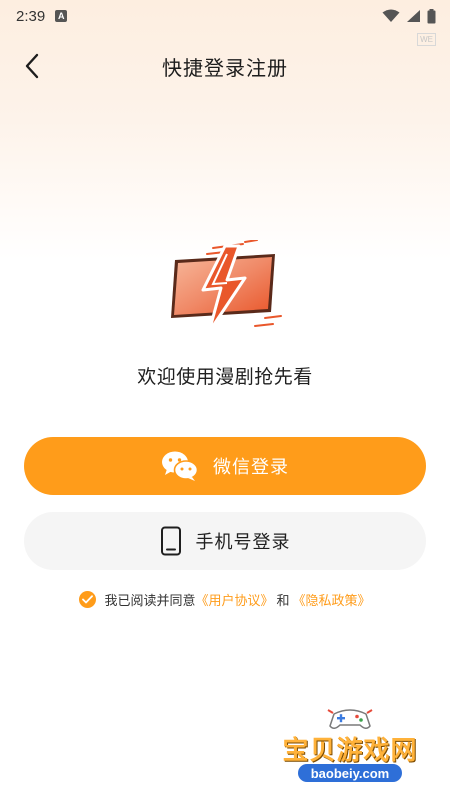  I want to click on status-left: 2:39 A, so click(42, 16).